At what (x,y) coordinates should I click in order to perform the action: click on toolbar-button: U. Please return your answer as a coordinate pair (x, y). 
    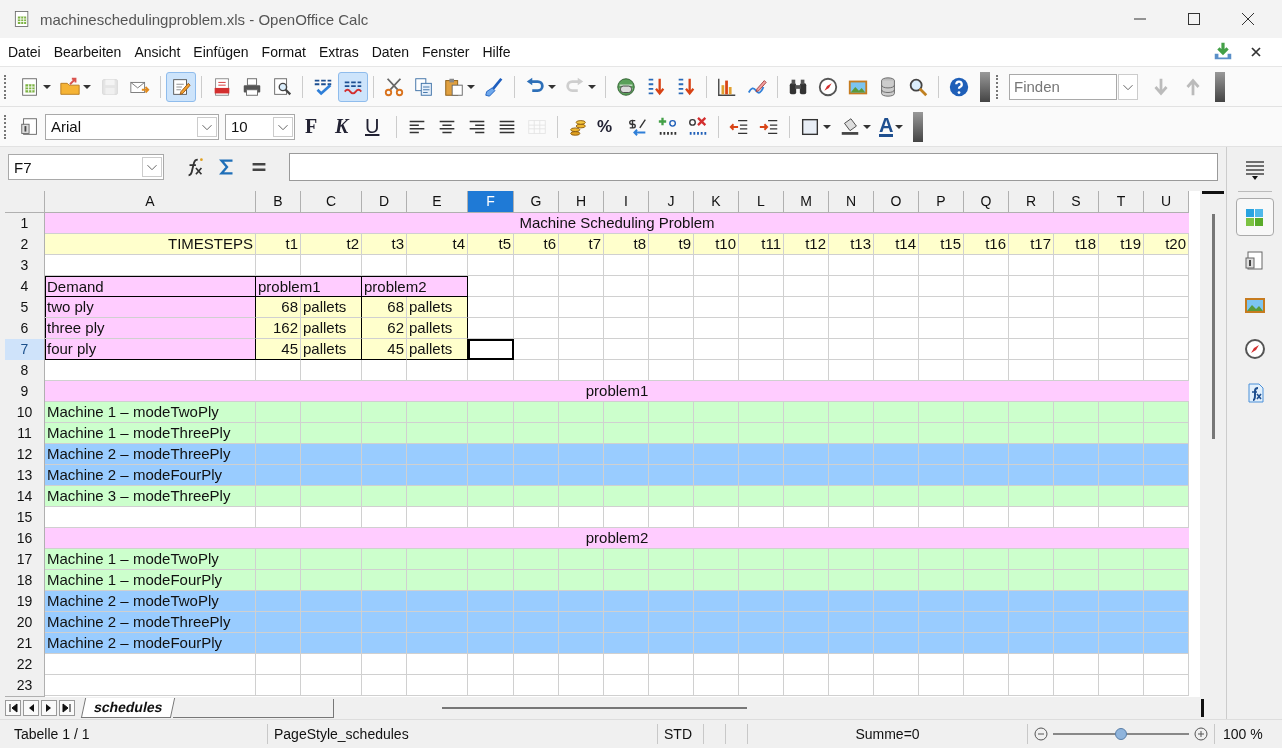
    Looking at the image, I should click on (376, 126).